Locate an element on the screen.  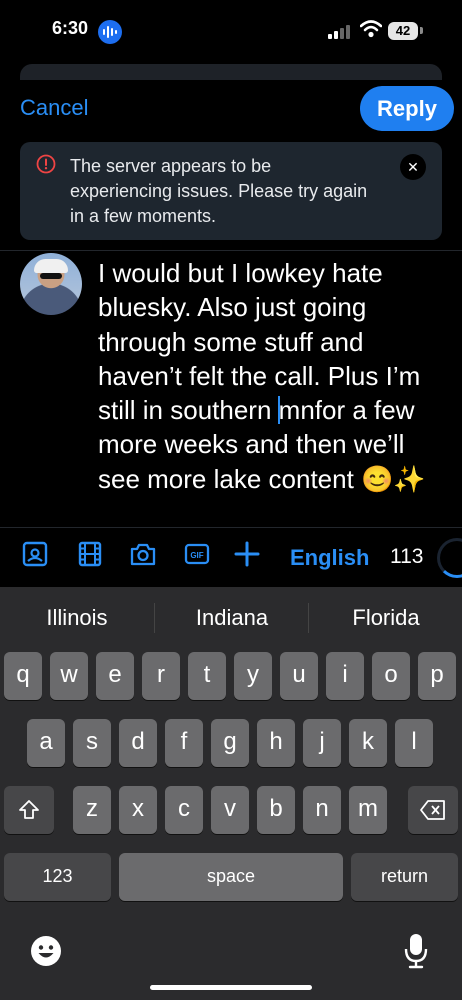
return-key: return is located at coordinates (404, 877).